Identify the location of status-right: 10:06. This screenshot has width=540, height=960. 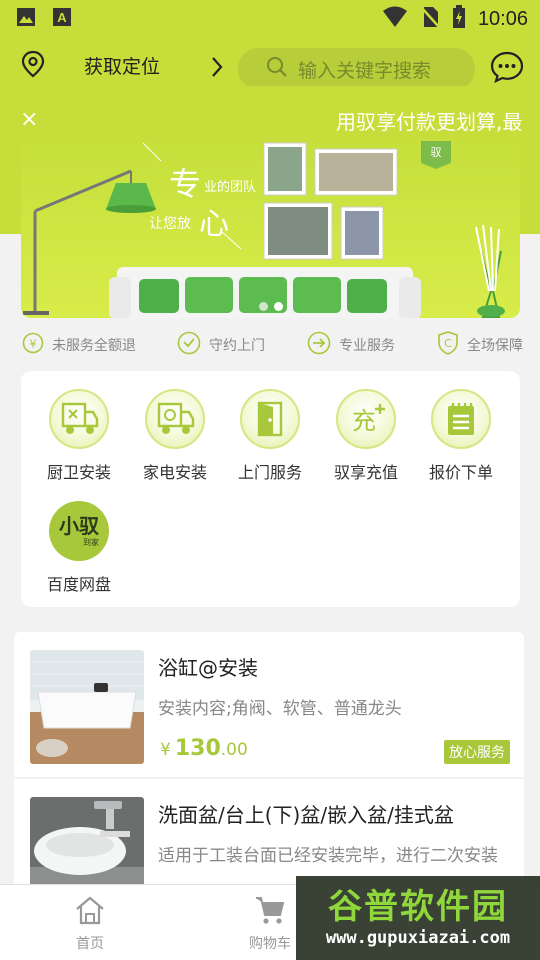
(455, 19).